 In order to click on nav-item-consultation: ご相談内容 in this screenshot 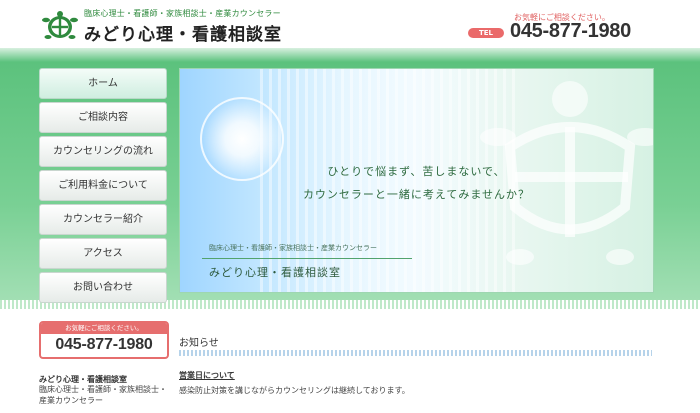, I will do `click(103, 117)`.